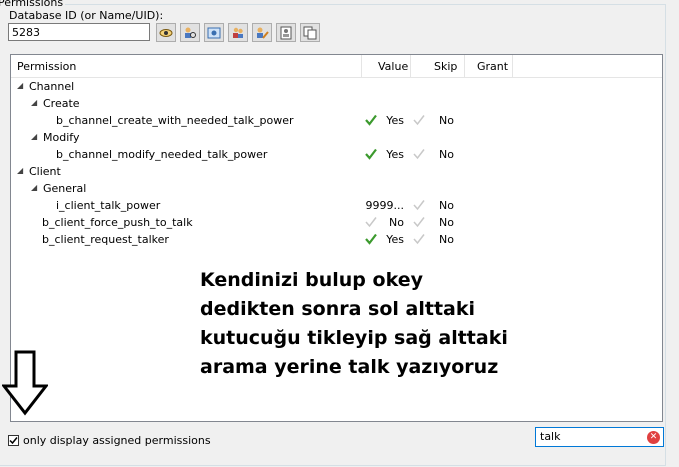  What do you see at coordinates (61, 137) in the screenshot?
I see `row-label: Modify` at bounding box center [61, 137].